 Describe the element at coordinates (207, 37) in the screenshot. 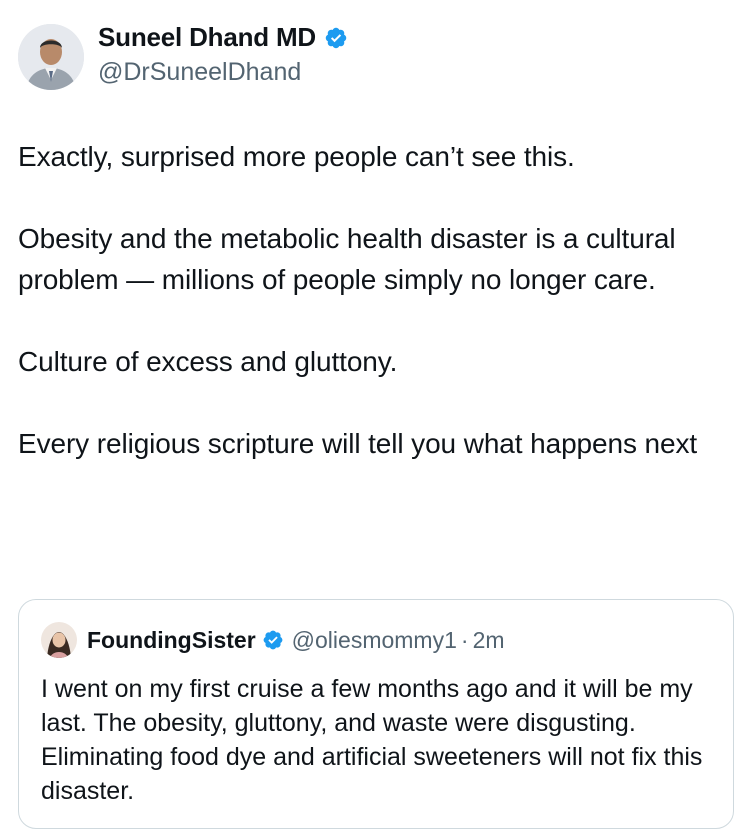

I see `author-name-text: Suneel Dhand MD` at that location.